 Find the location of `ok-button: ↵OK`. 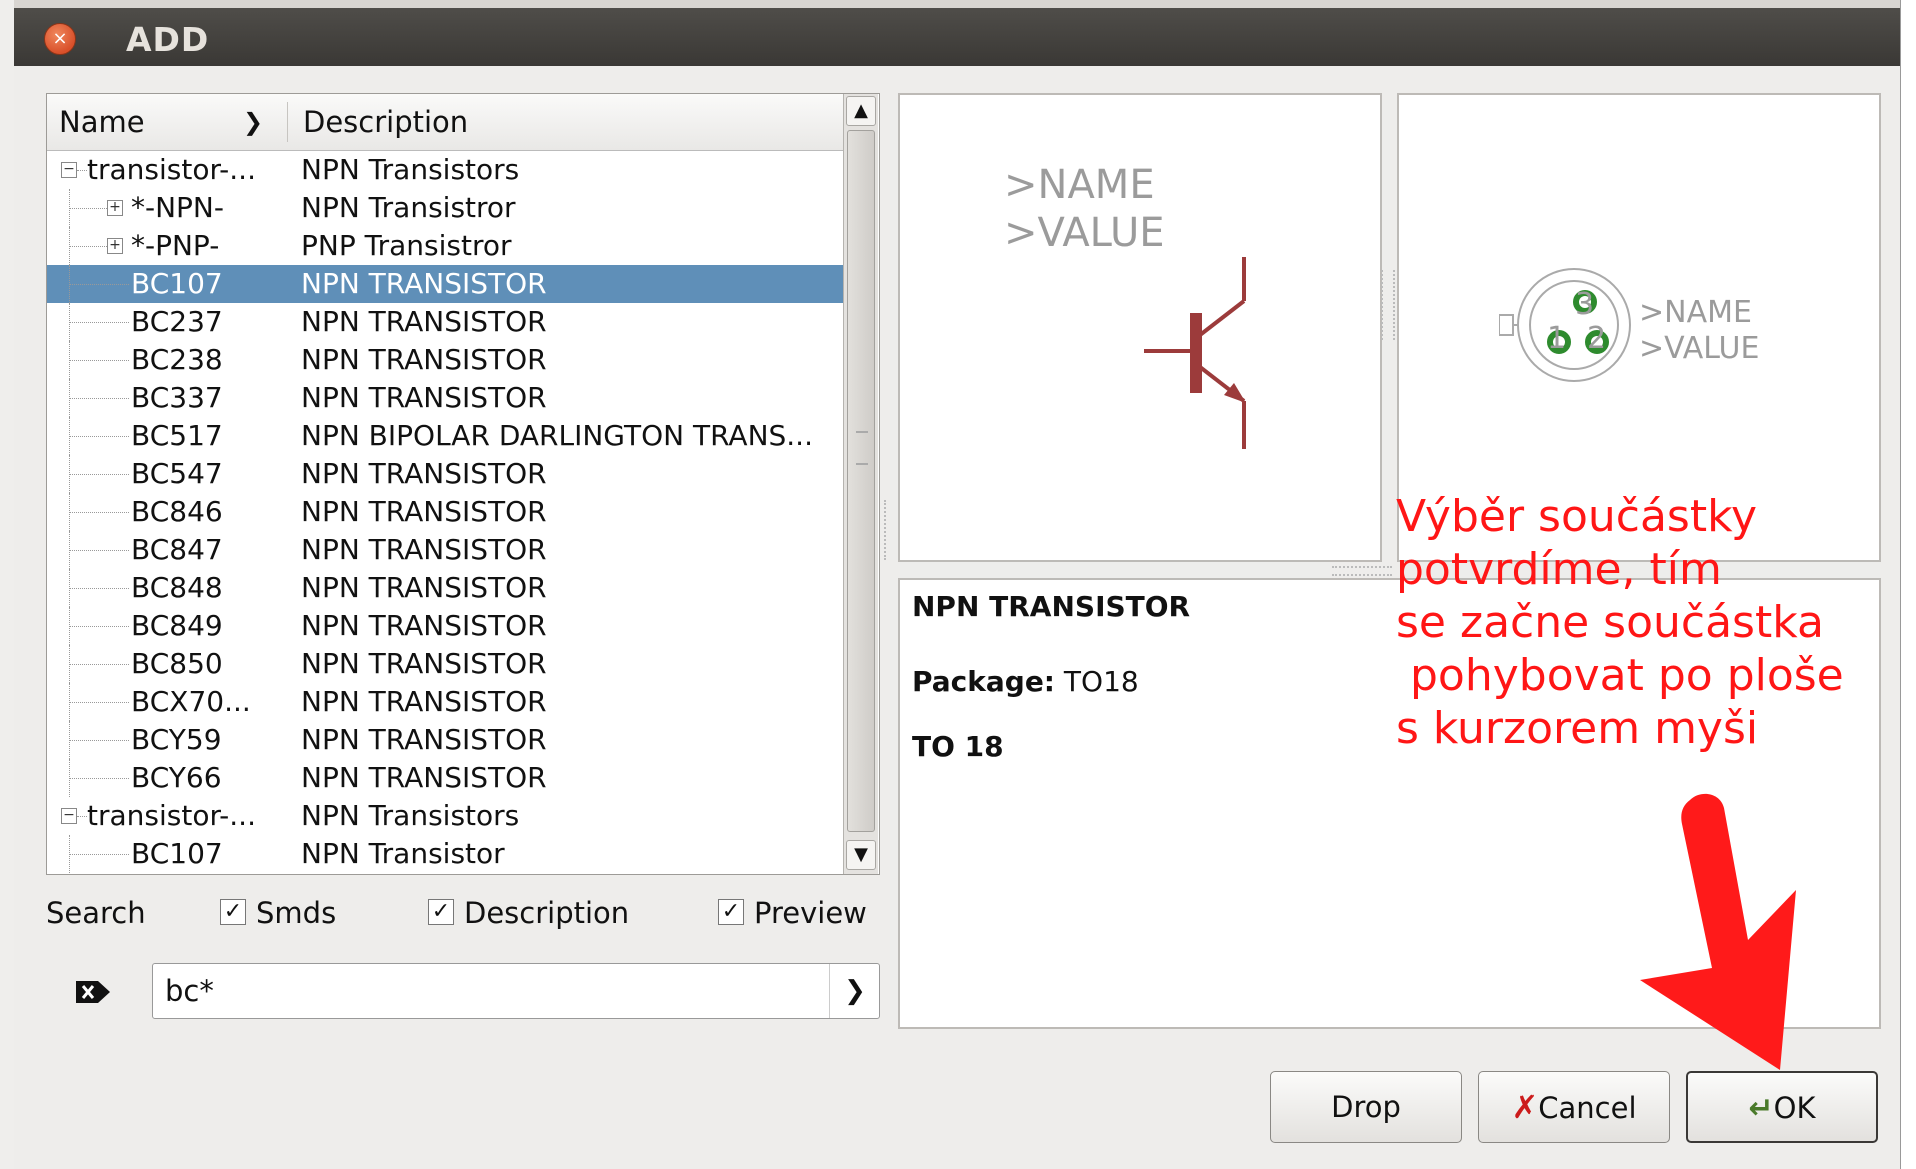

ok-button: ↵OK is located at coordinates (1782, 1107).